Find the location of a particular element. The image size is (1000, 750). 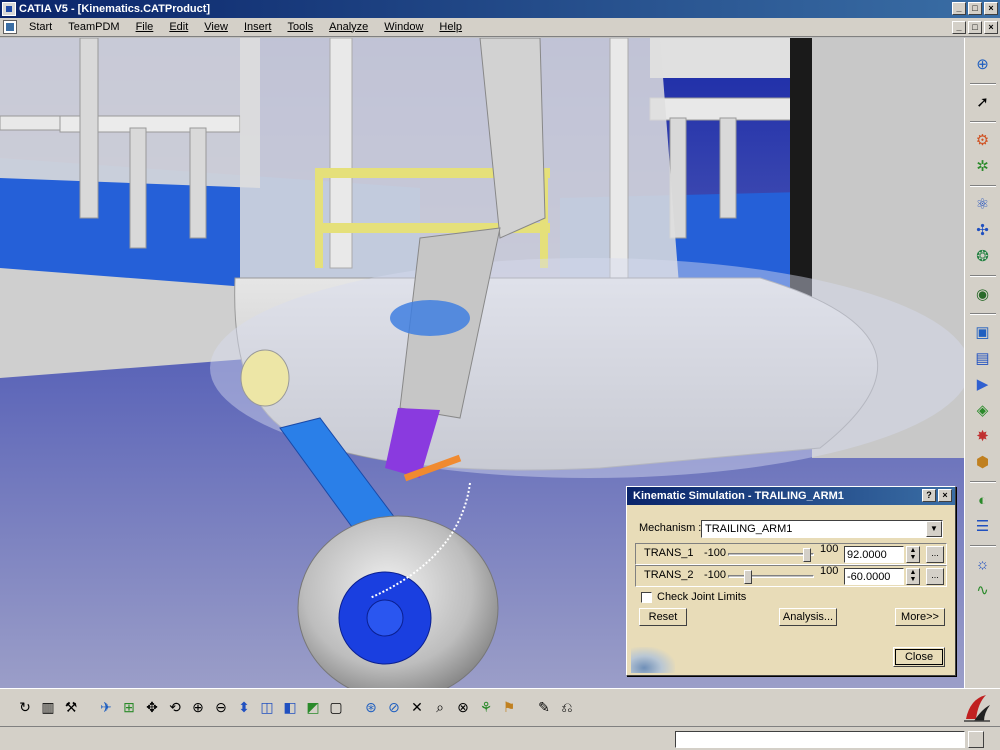

sensors-icon: ◈ is located at coordinates (983, 411).